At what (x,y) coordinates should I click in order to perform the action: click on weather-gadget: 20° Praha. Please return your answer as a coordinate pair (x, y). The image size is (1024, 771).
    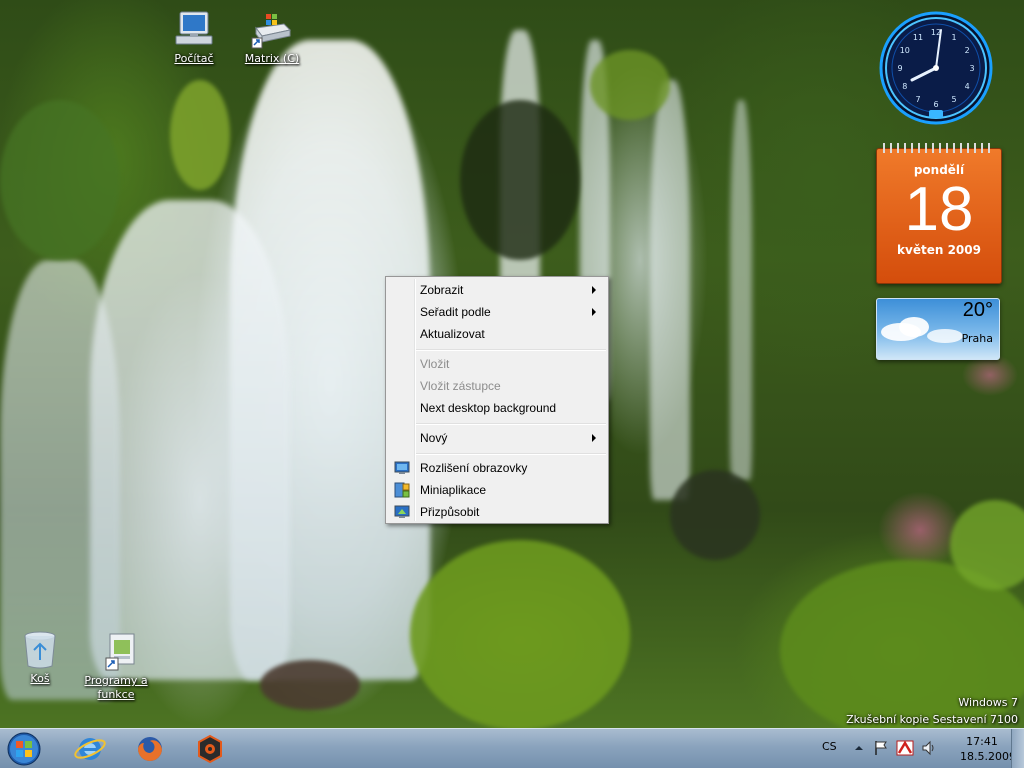
    Looking at the image, I should click on (938, 329).